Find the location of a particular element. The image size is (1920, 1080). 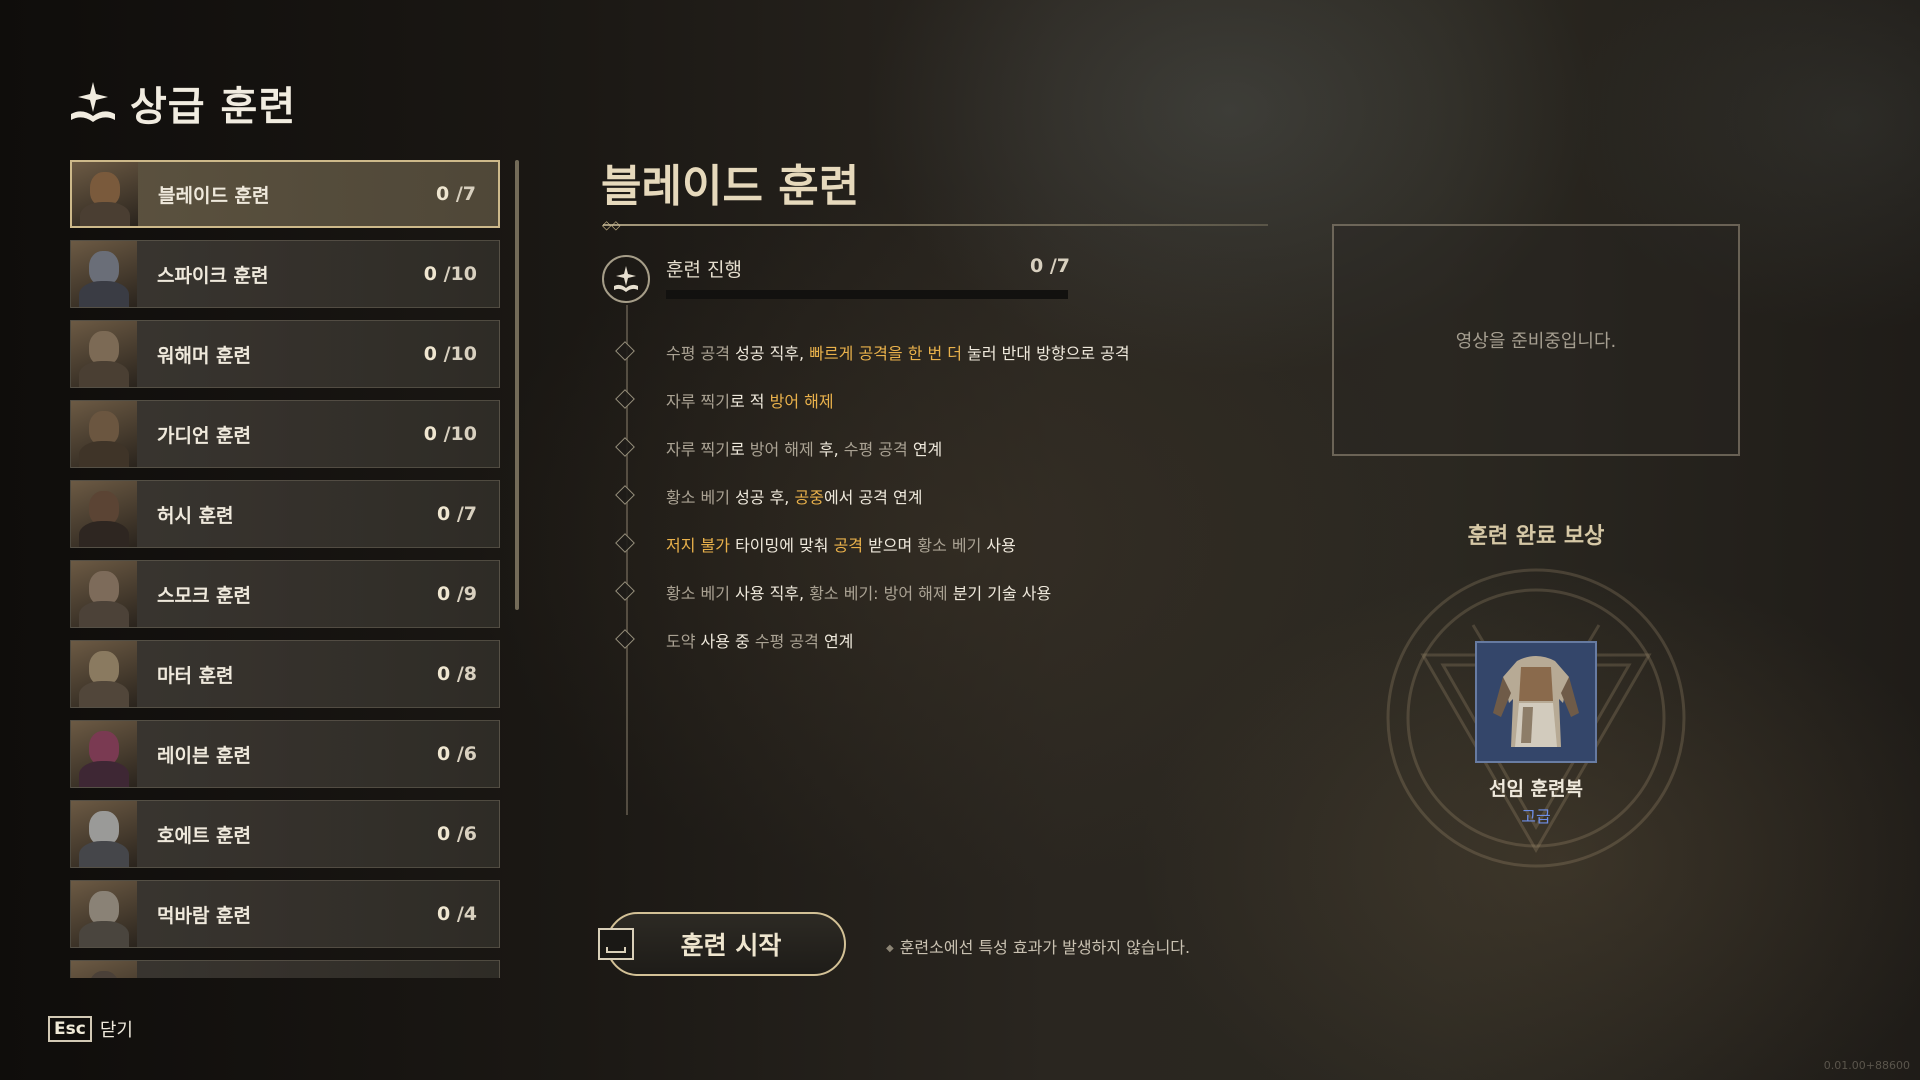

progress-count: 0 /7 is located at coordinates (1050, 266).